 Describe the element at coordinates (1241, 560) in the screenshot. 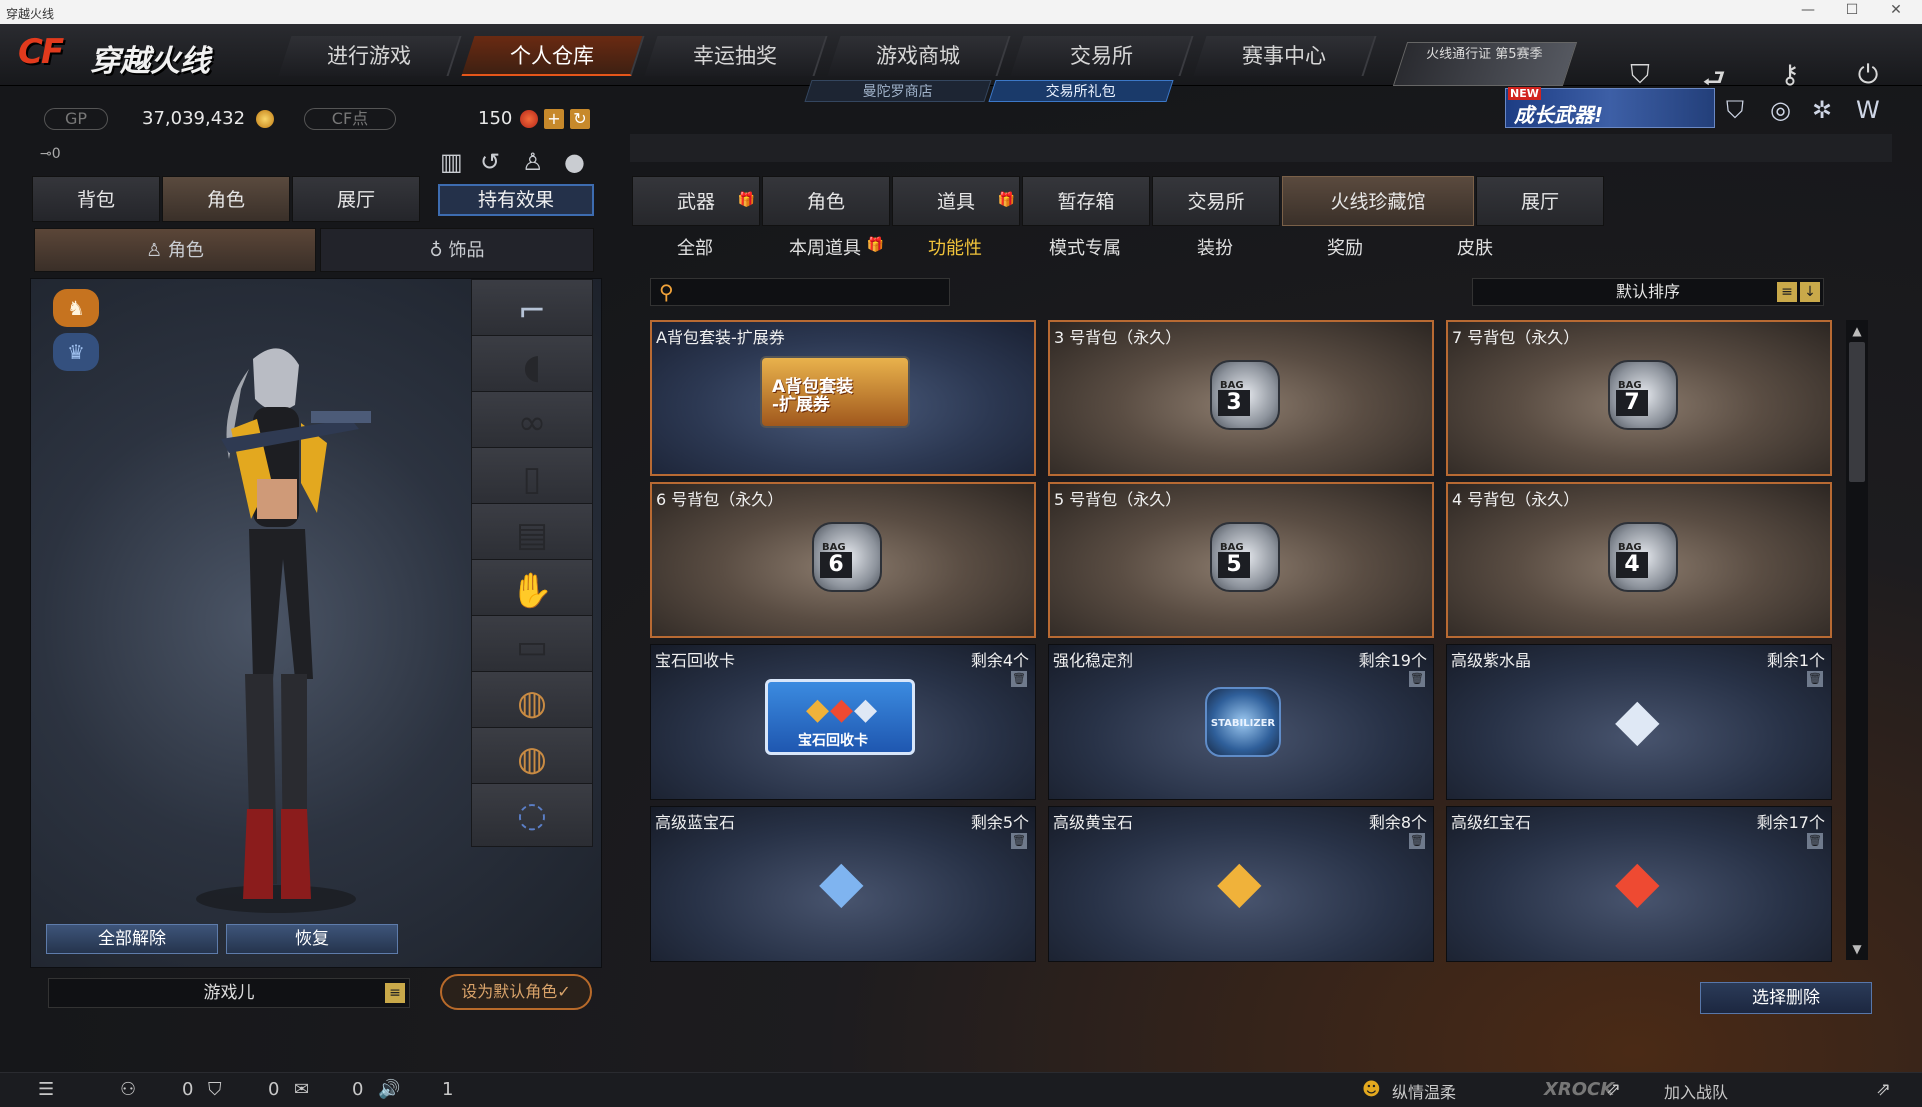

I see `item-card: 5 号背包（永久） BAG 5` at that location.